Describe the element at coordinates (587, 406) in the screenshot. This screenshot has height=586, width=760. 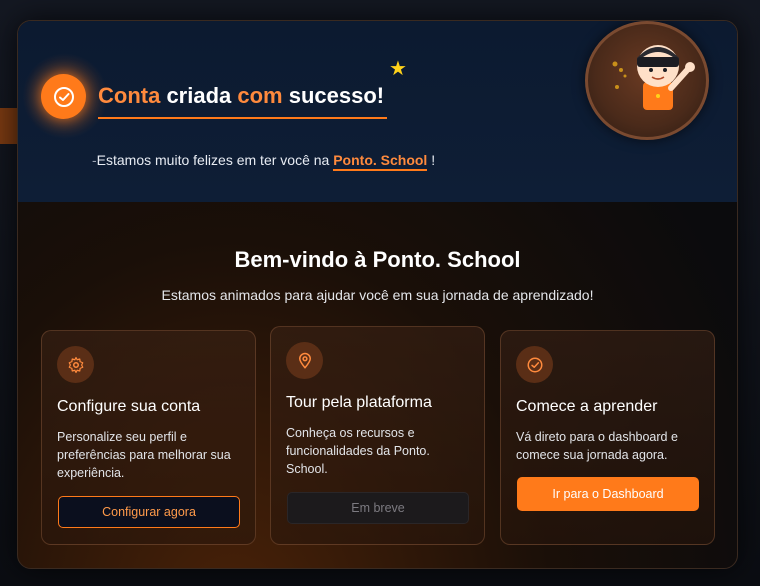
I see `card-title: Comece a aprender` at that location.